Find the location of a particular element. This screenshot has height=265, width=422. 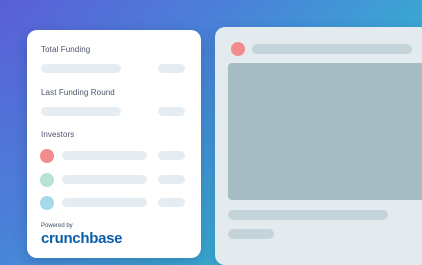

last-round-value-placeholder is located at coordinates (81, 111).